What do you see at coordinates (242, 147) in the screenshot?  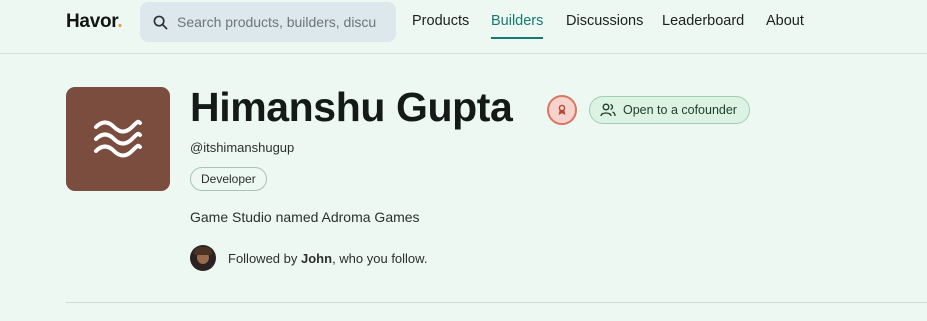 I see `profile-handle: @itshimanshugup` at bounding box center [242, 147].